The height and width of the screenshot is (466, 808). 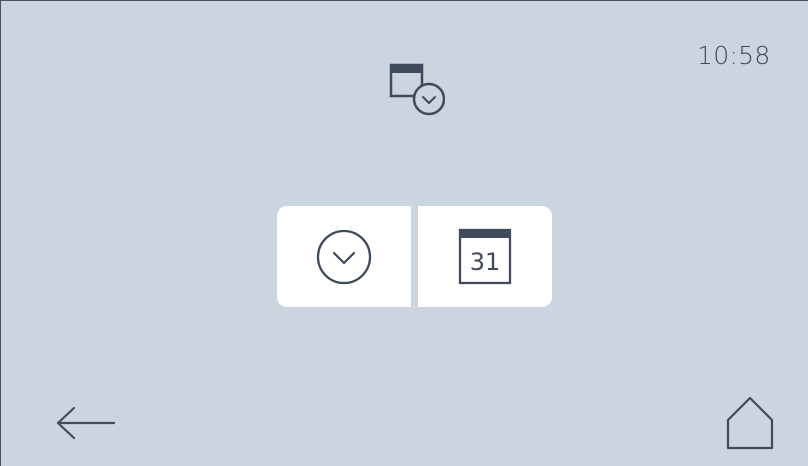 What do you see at coordinates (734, 55) in the screenshot?
I see `status-time: 10:58` at bounding box center [734, 55].